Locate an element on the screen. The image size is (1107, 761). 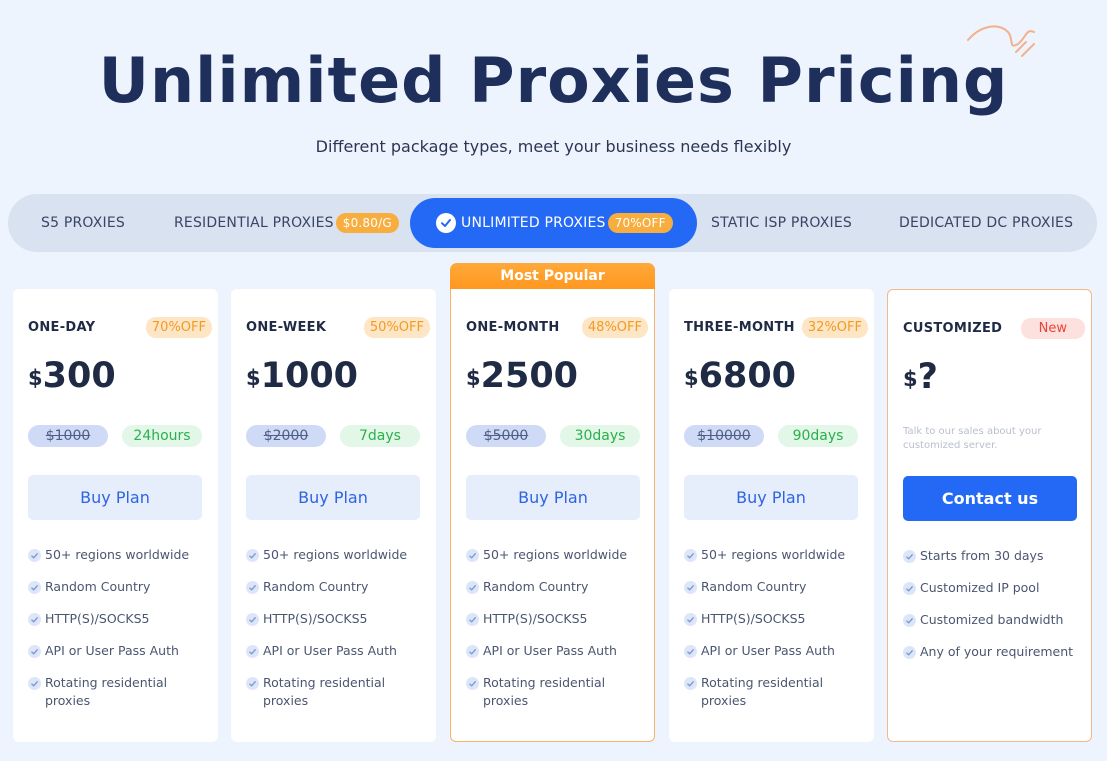
duration-badge: 7days is located at coordinates (380, 436).